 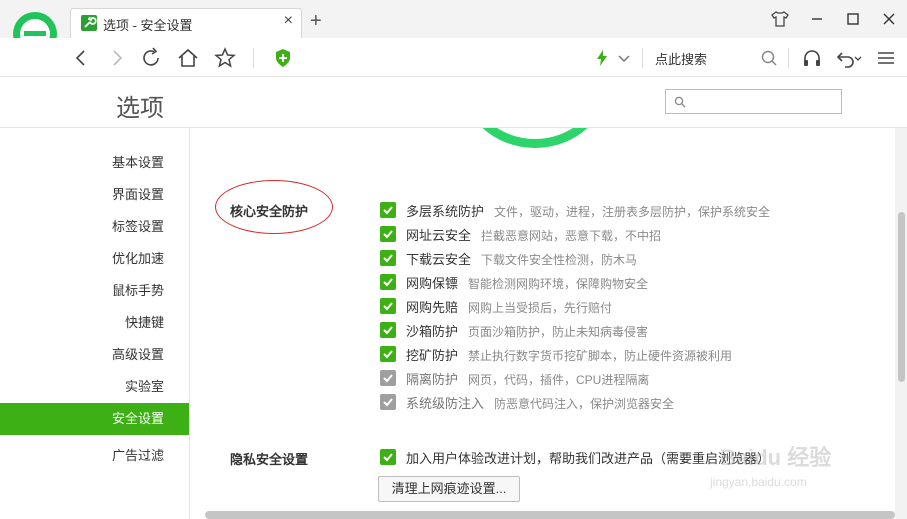 What do you see at coordinates (432, 355) in the screenshot?
I see `option-label: 挖矿防护` at bounding box center [432, 355].